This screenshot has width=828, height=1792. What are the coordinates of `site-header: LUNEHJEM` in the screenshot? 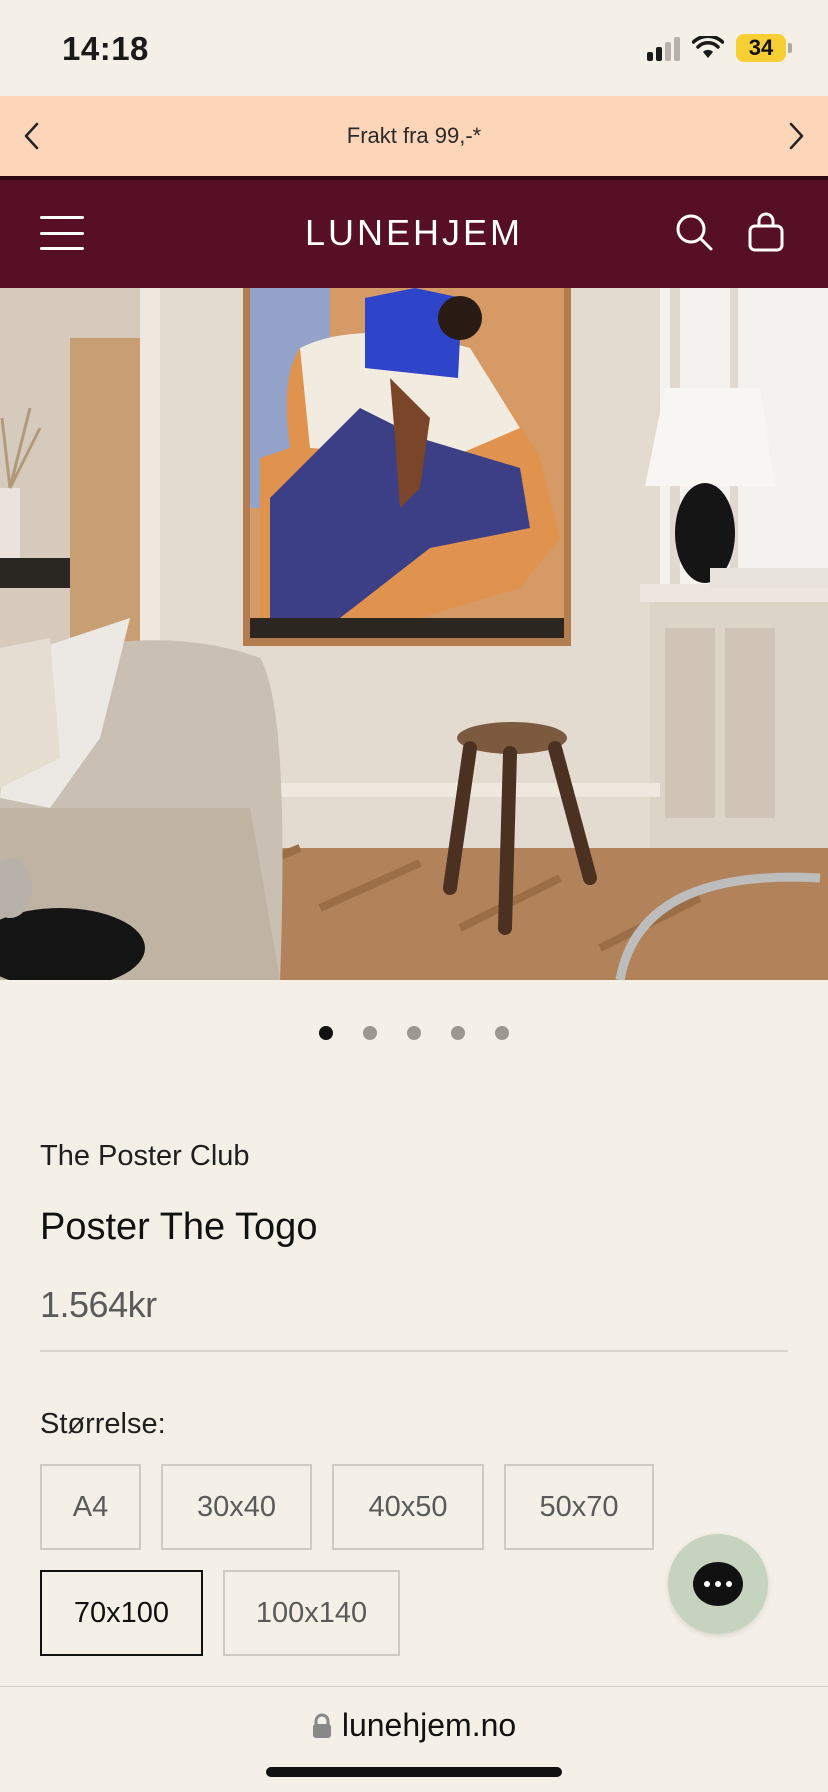 It's located at (414, 232).